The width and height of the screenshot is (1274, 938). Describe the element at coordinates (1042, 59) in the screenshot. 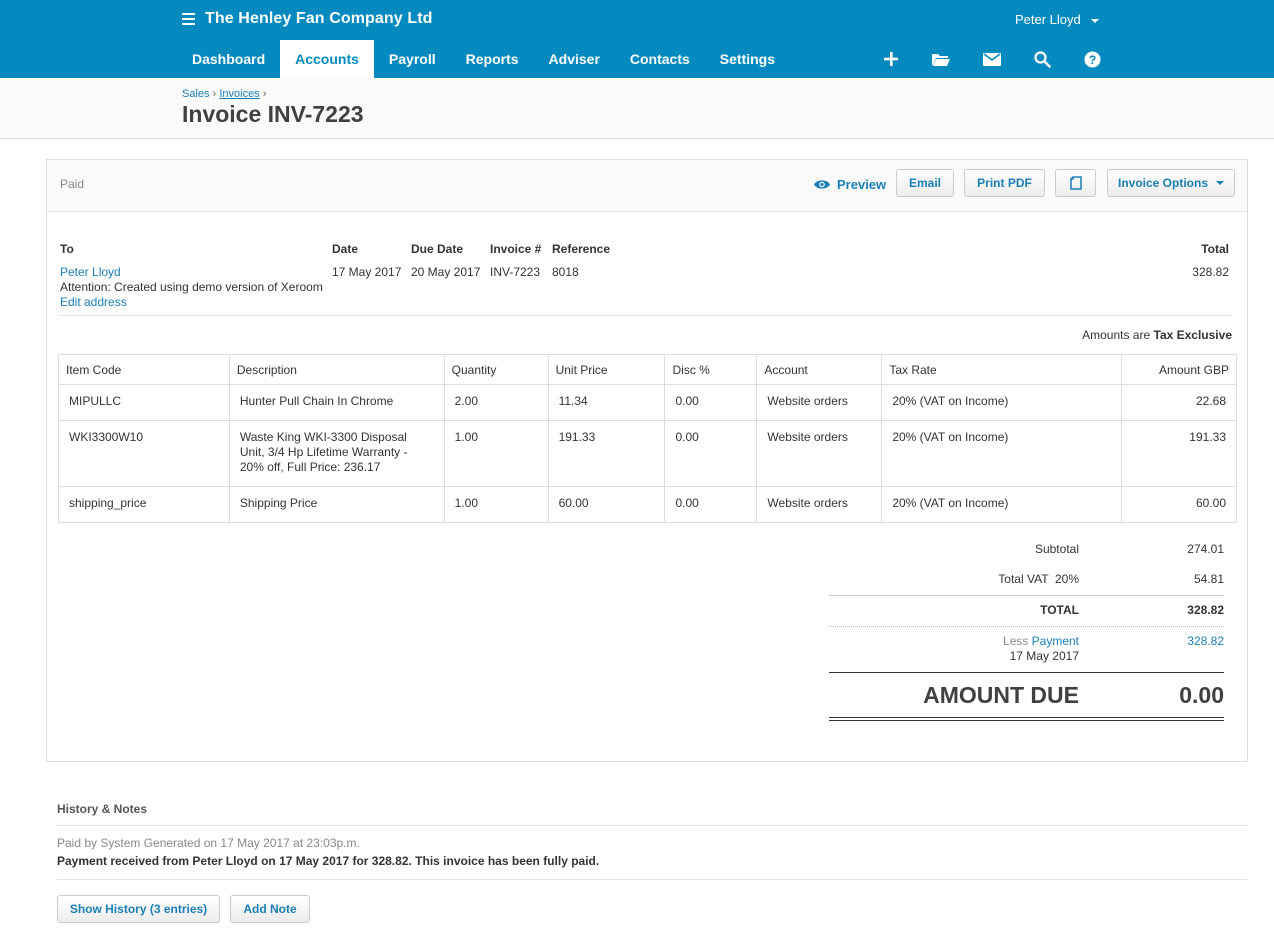

I see `search-icon` at that location.